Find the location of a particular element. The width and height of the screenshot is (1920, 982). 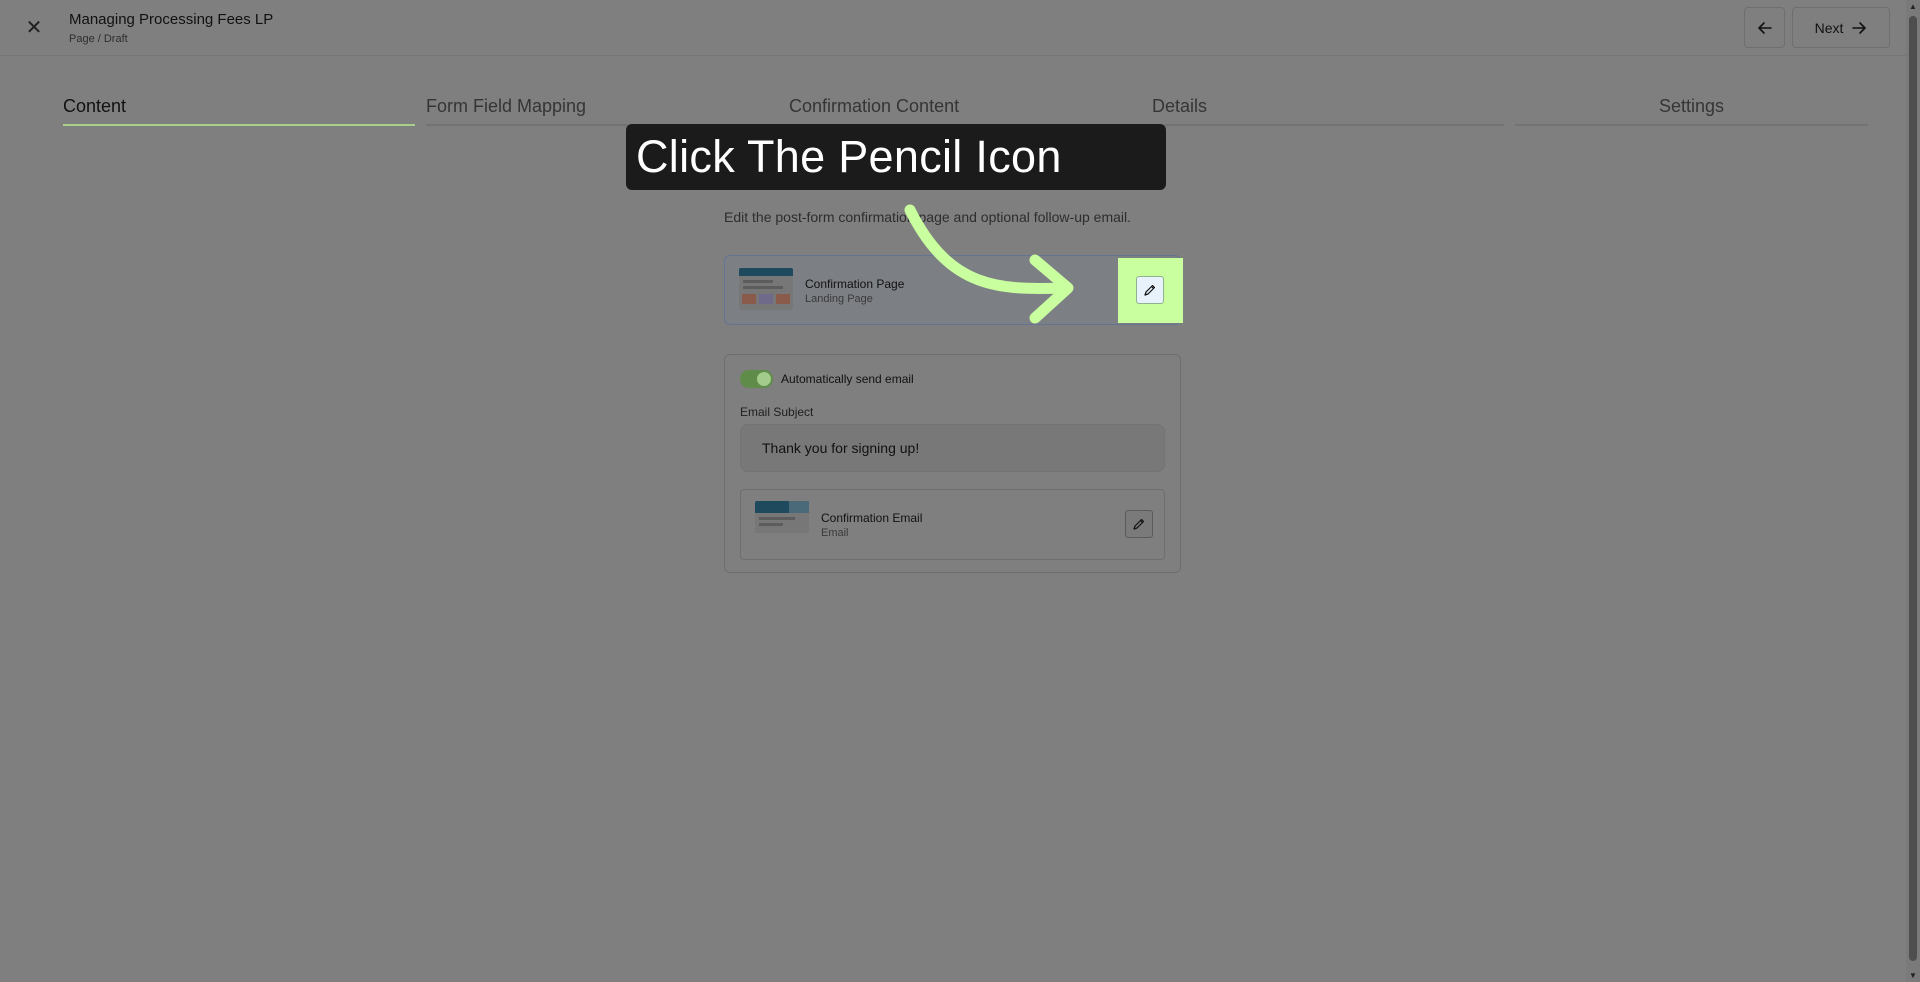

scroll-up-icon: ▲ is located at coordinates (1913, 6).